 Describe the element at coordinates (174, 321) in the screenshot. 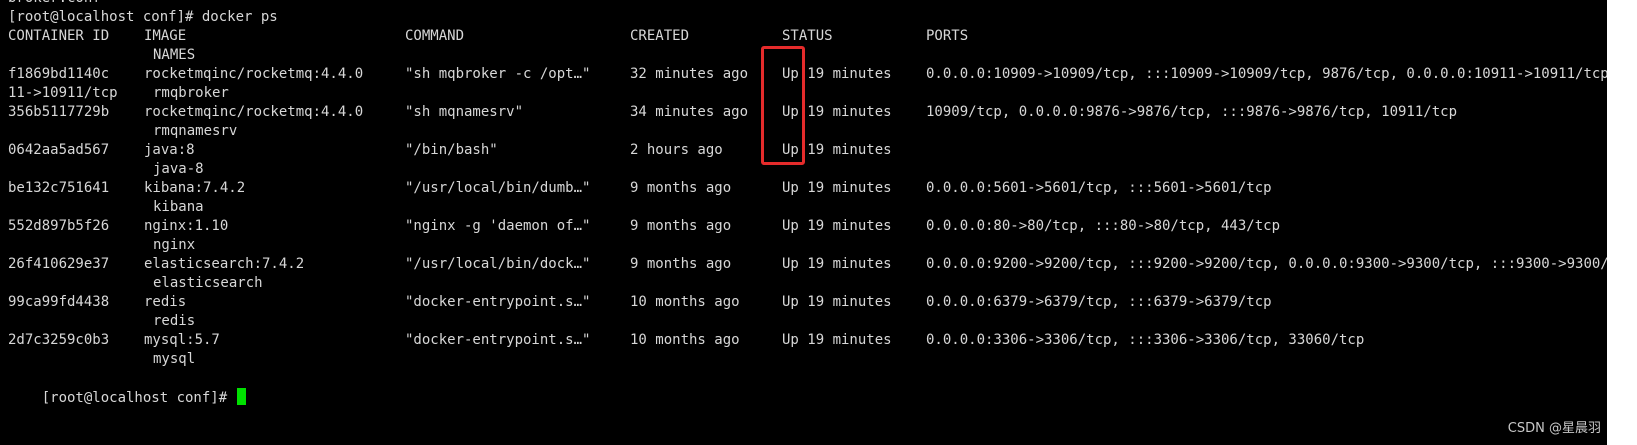

I see `container-name: redis` at that location.